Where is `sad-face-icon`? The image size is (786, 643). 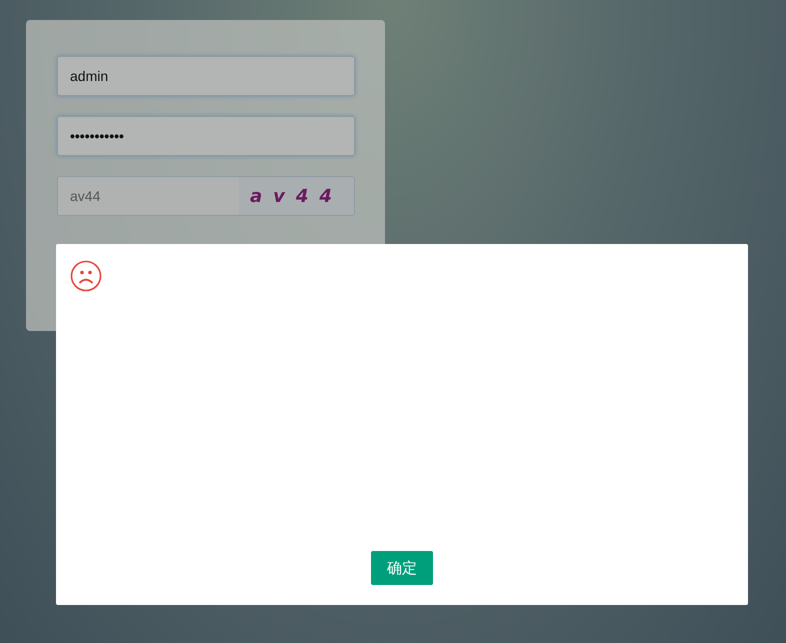
sad-face-icon is located at coordinates (86, 276).